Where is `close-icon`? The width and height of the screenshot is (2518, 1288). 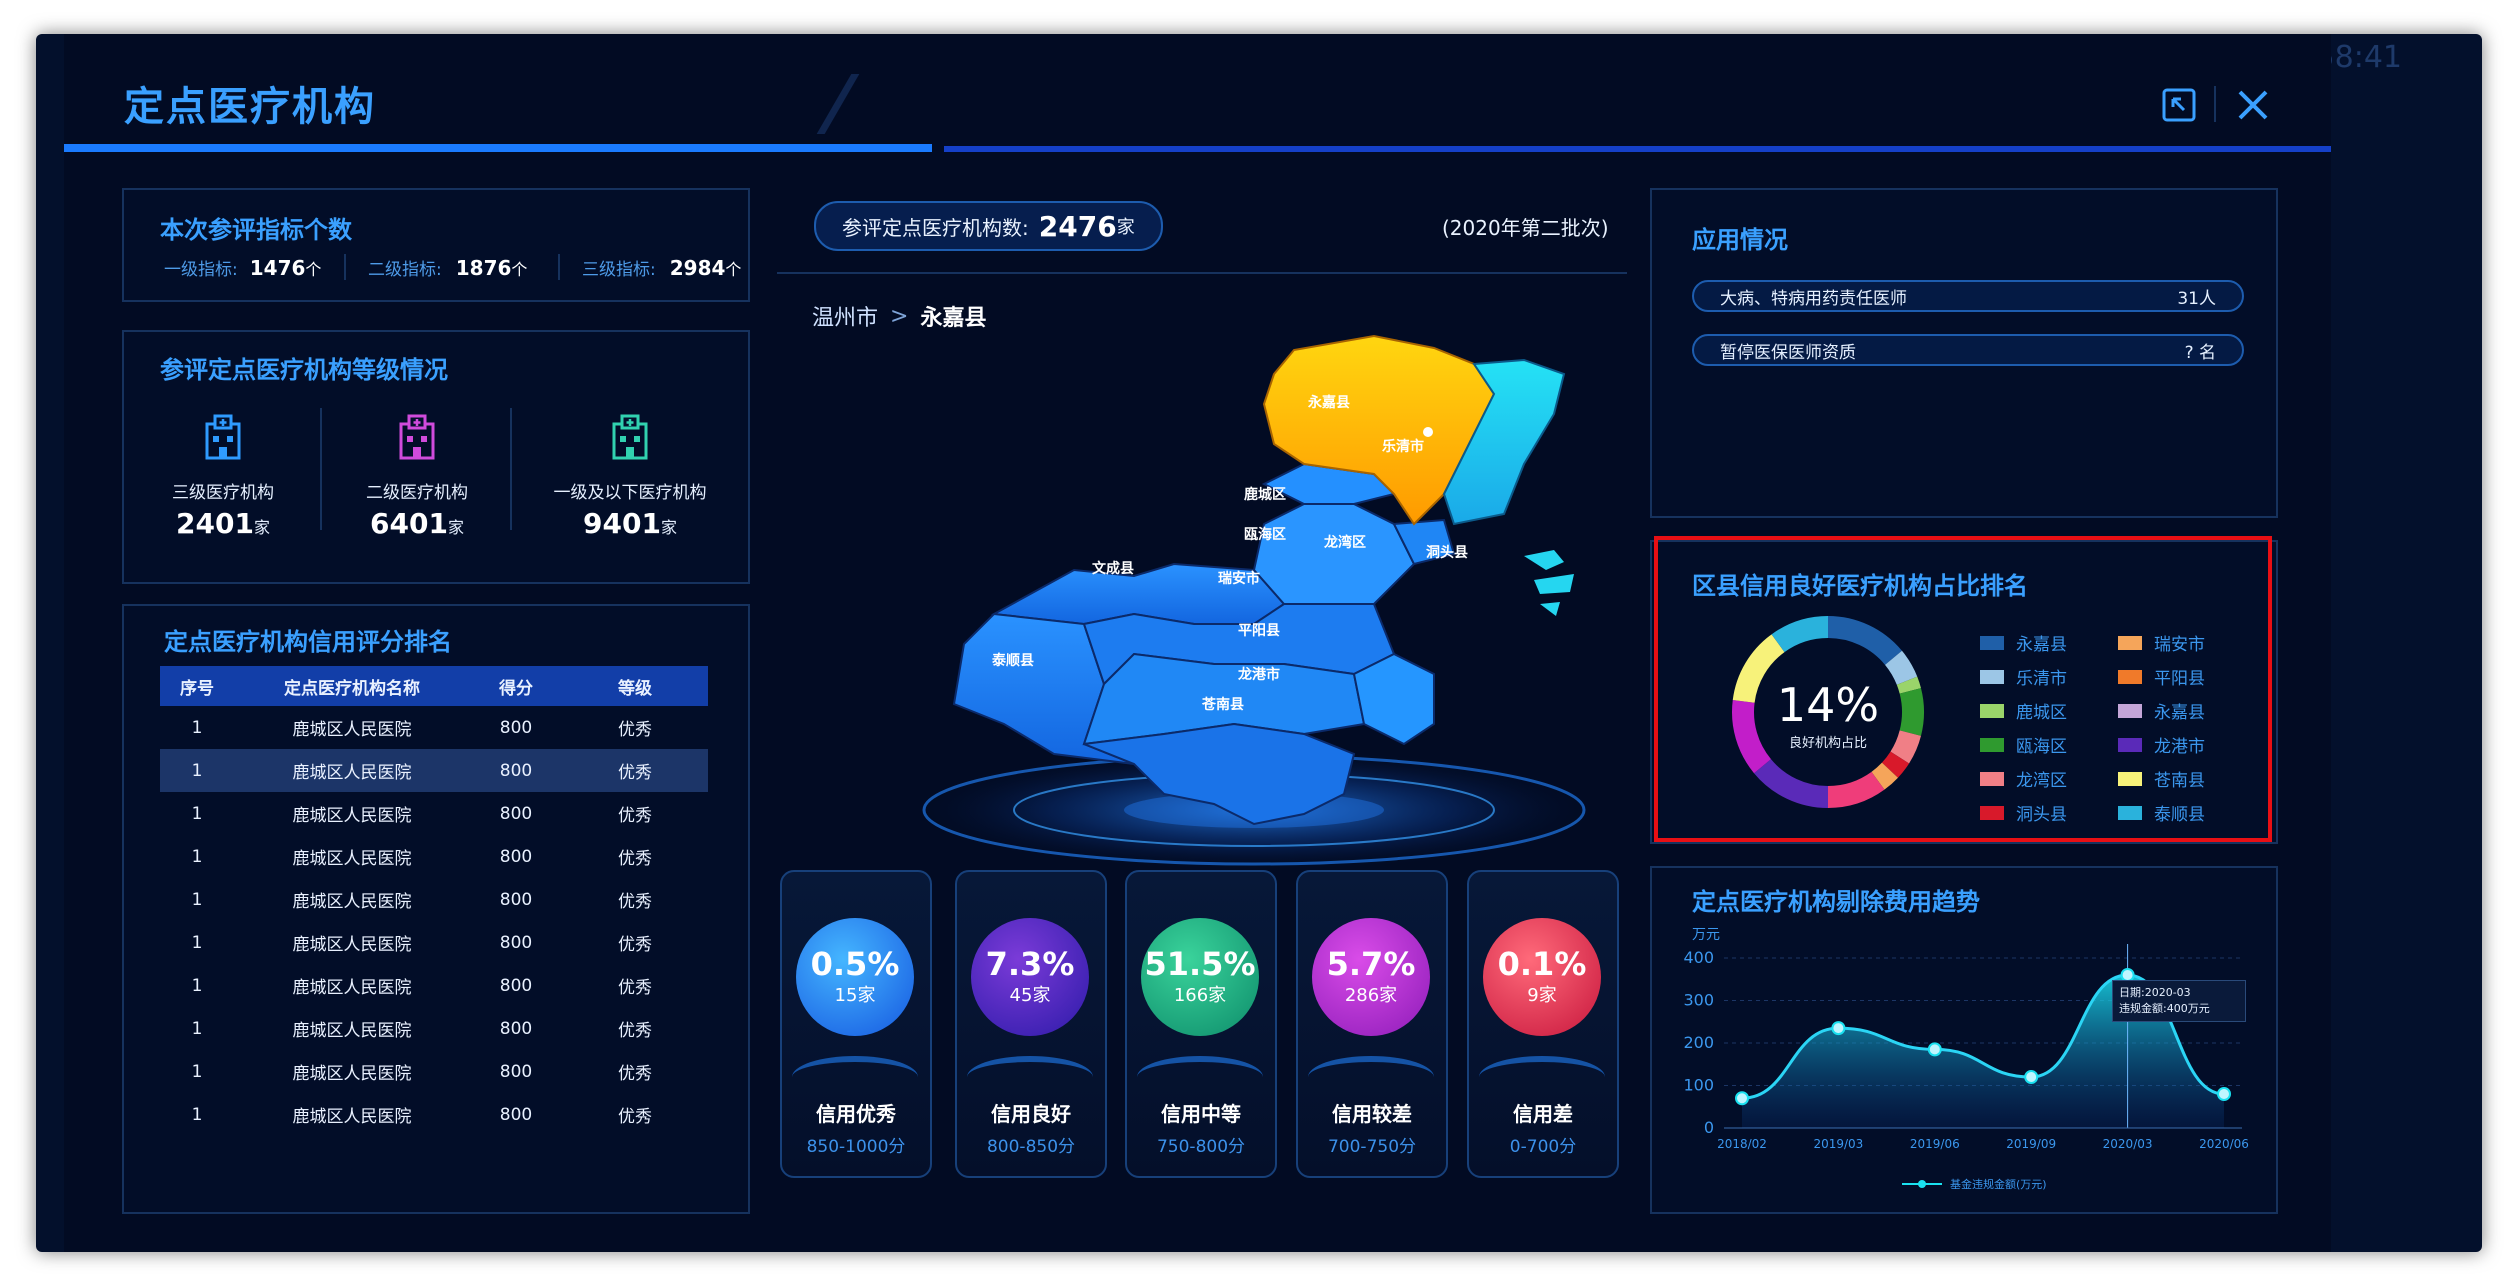
close-icon is located at coordinates (2253, 105).